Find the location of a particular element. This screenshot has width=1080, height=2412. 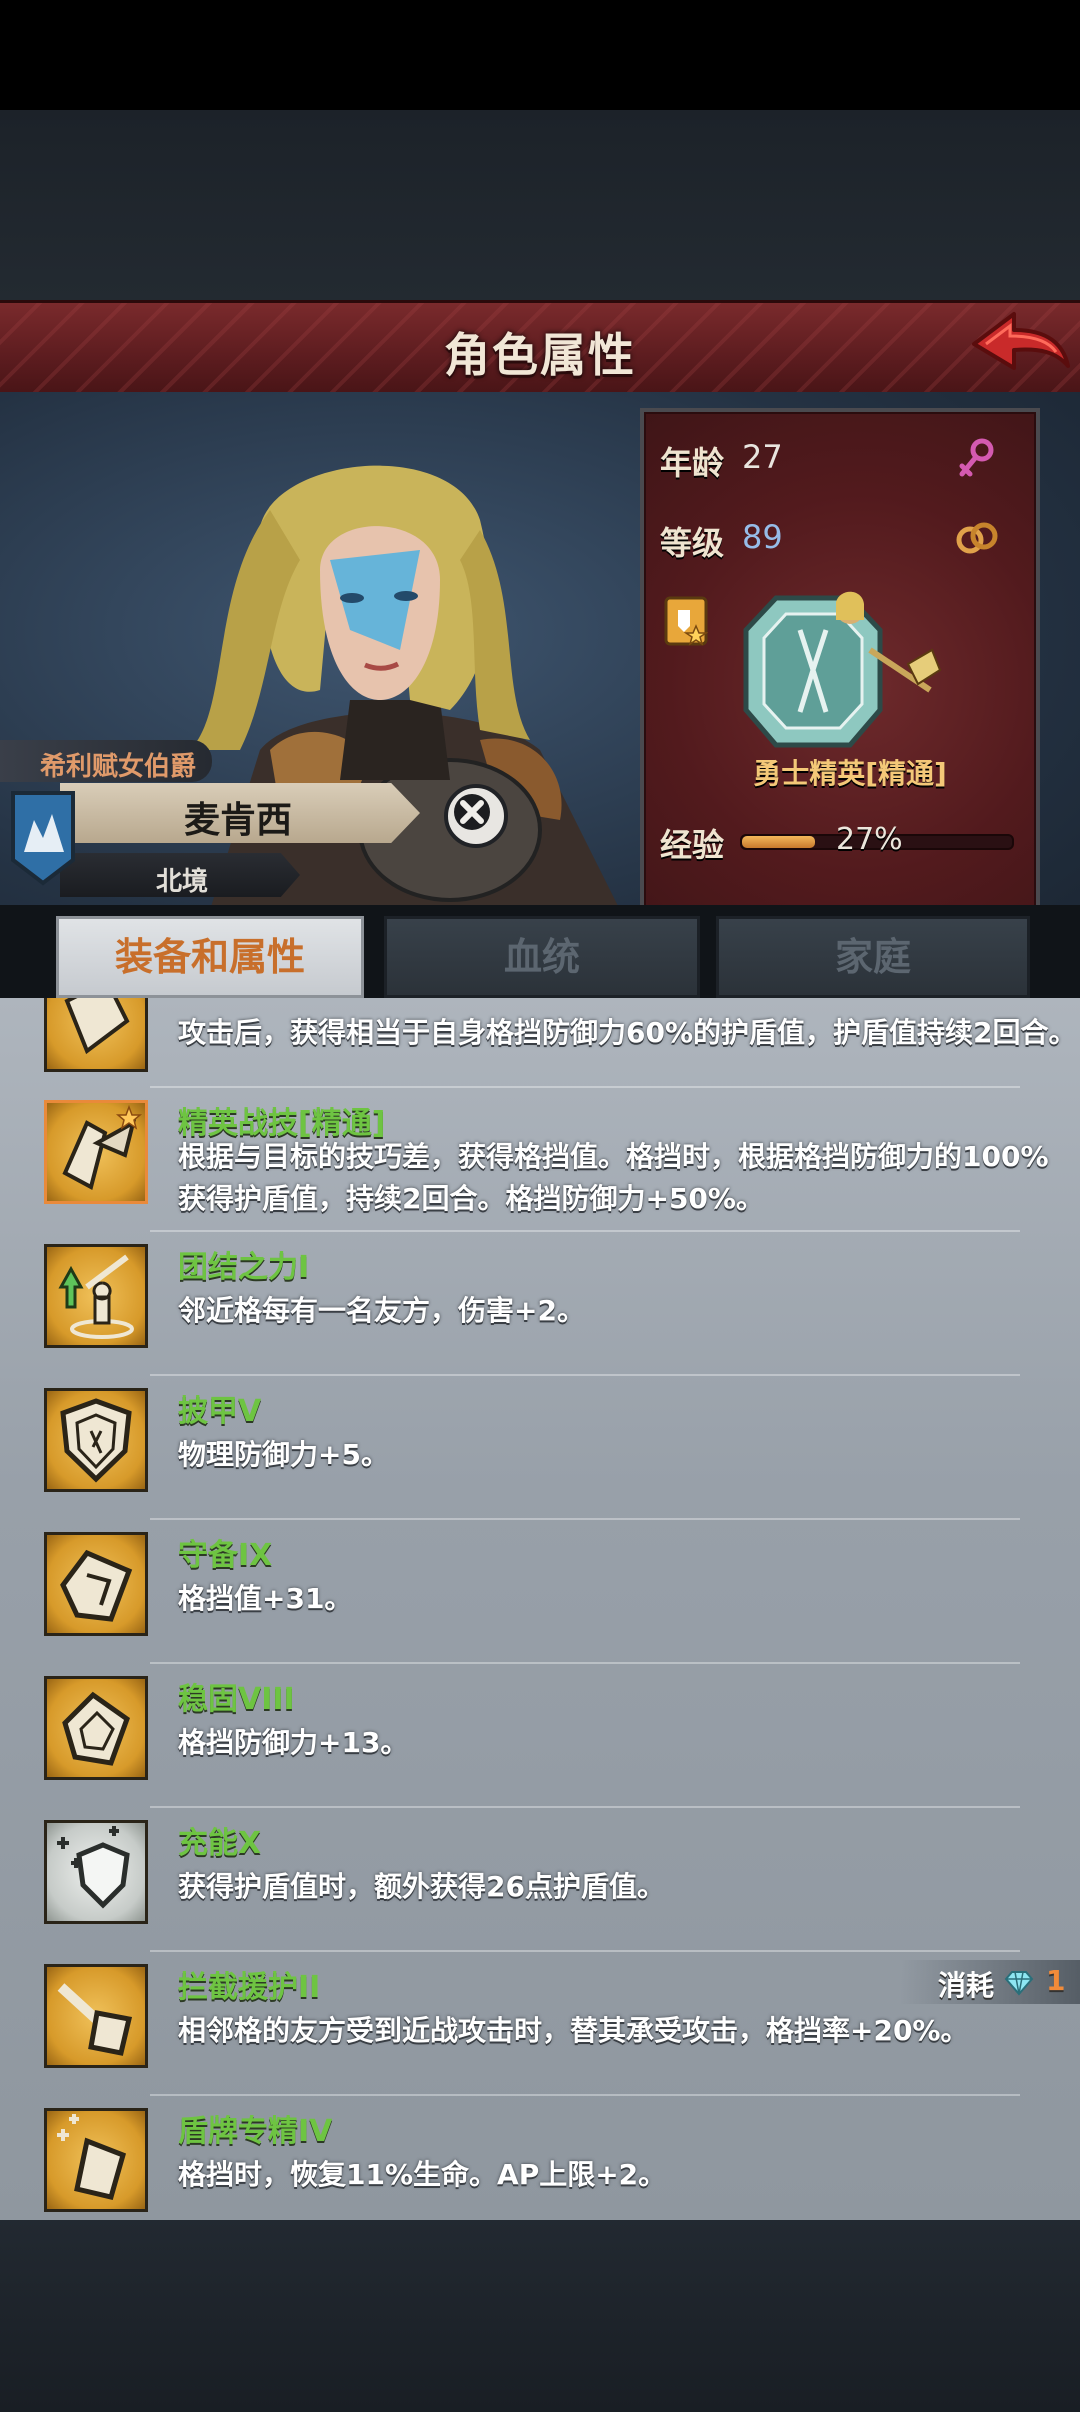

status-bar is located at coordinates (540, 55).